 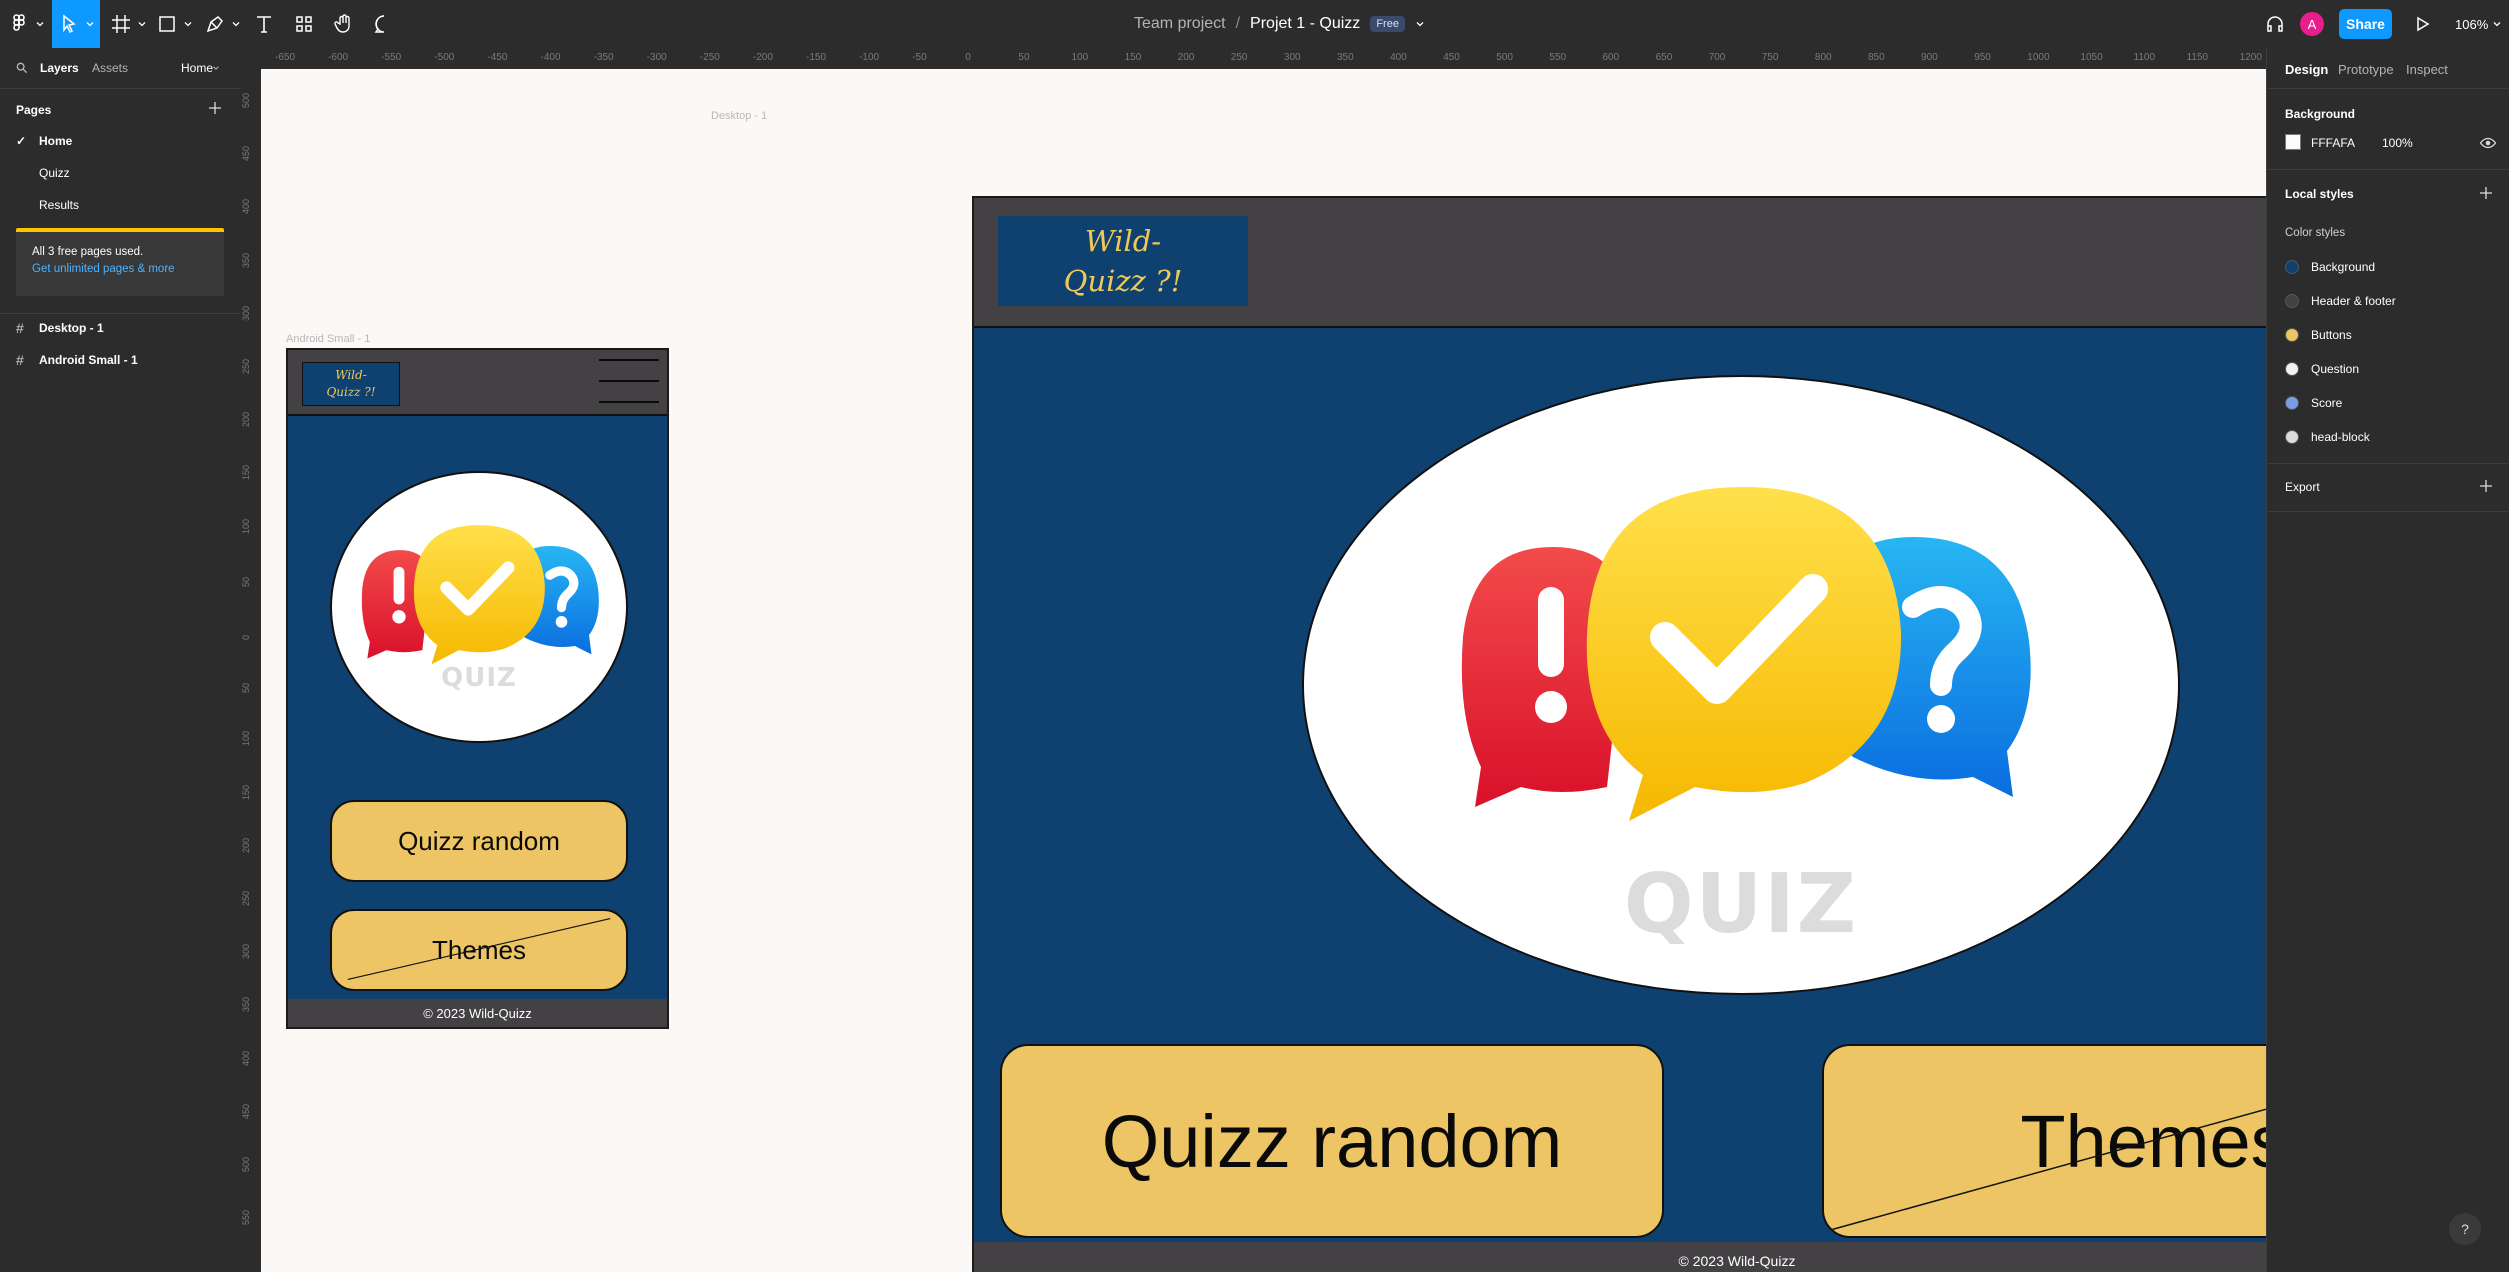 I want to click on move-tool-button, so click(x=76, y=24).